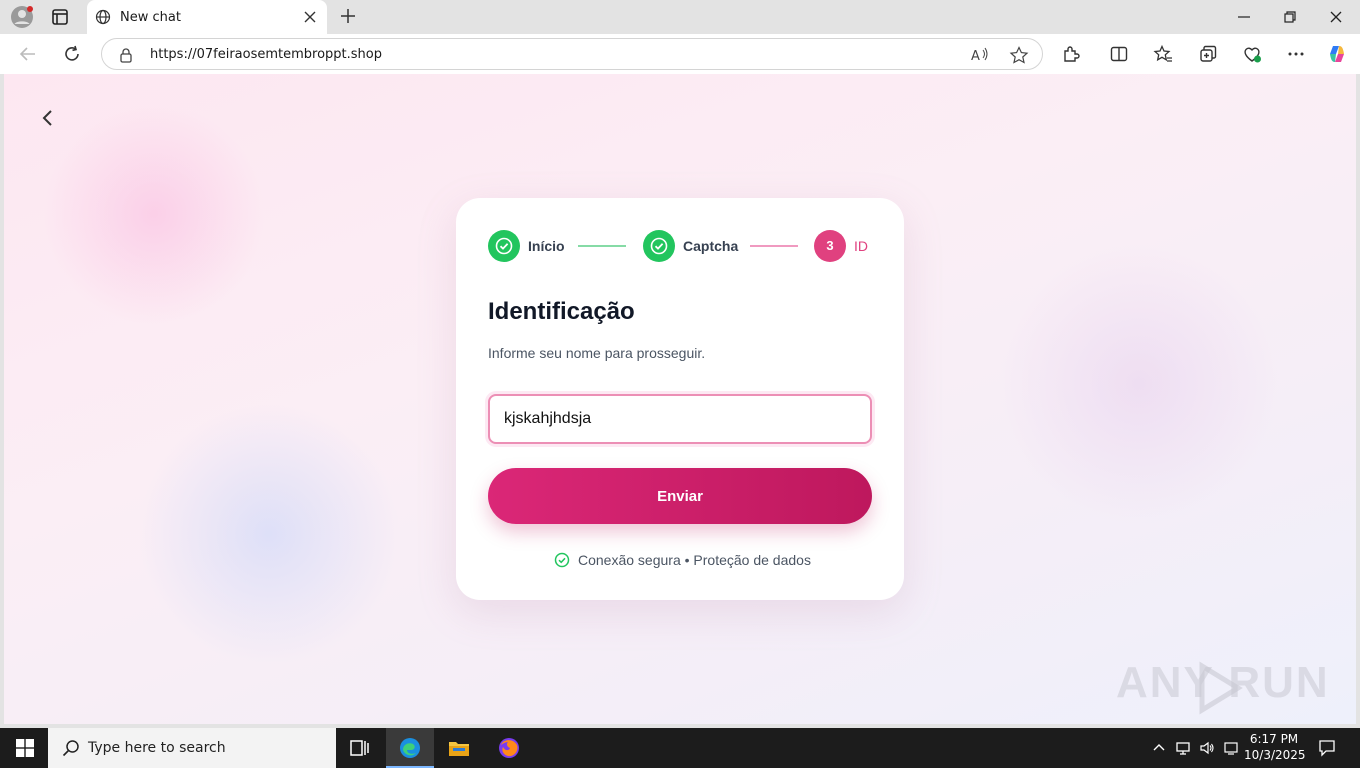 The height and width of the screenshot is (768, 1360). Describe the element at coordinates (1071, 54) in the screenshot. I see `extensions-icon` at that location.